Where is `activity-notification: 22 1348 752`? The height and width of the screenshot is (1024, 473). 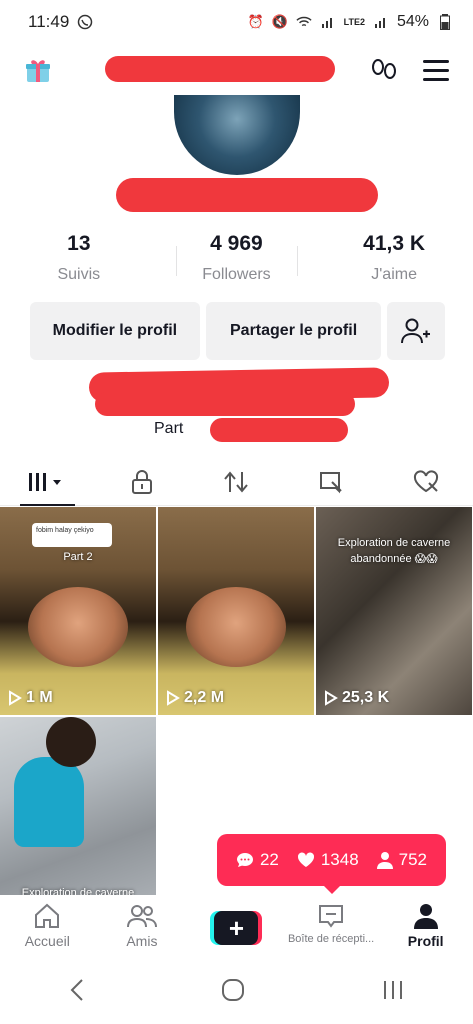
activity-notification: 22 1348 752 is located at coordinates (331, 864).